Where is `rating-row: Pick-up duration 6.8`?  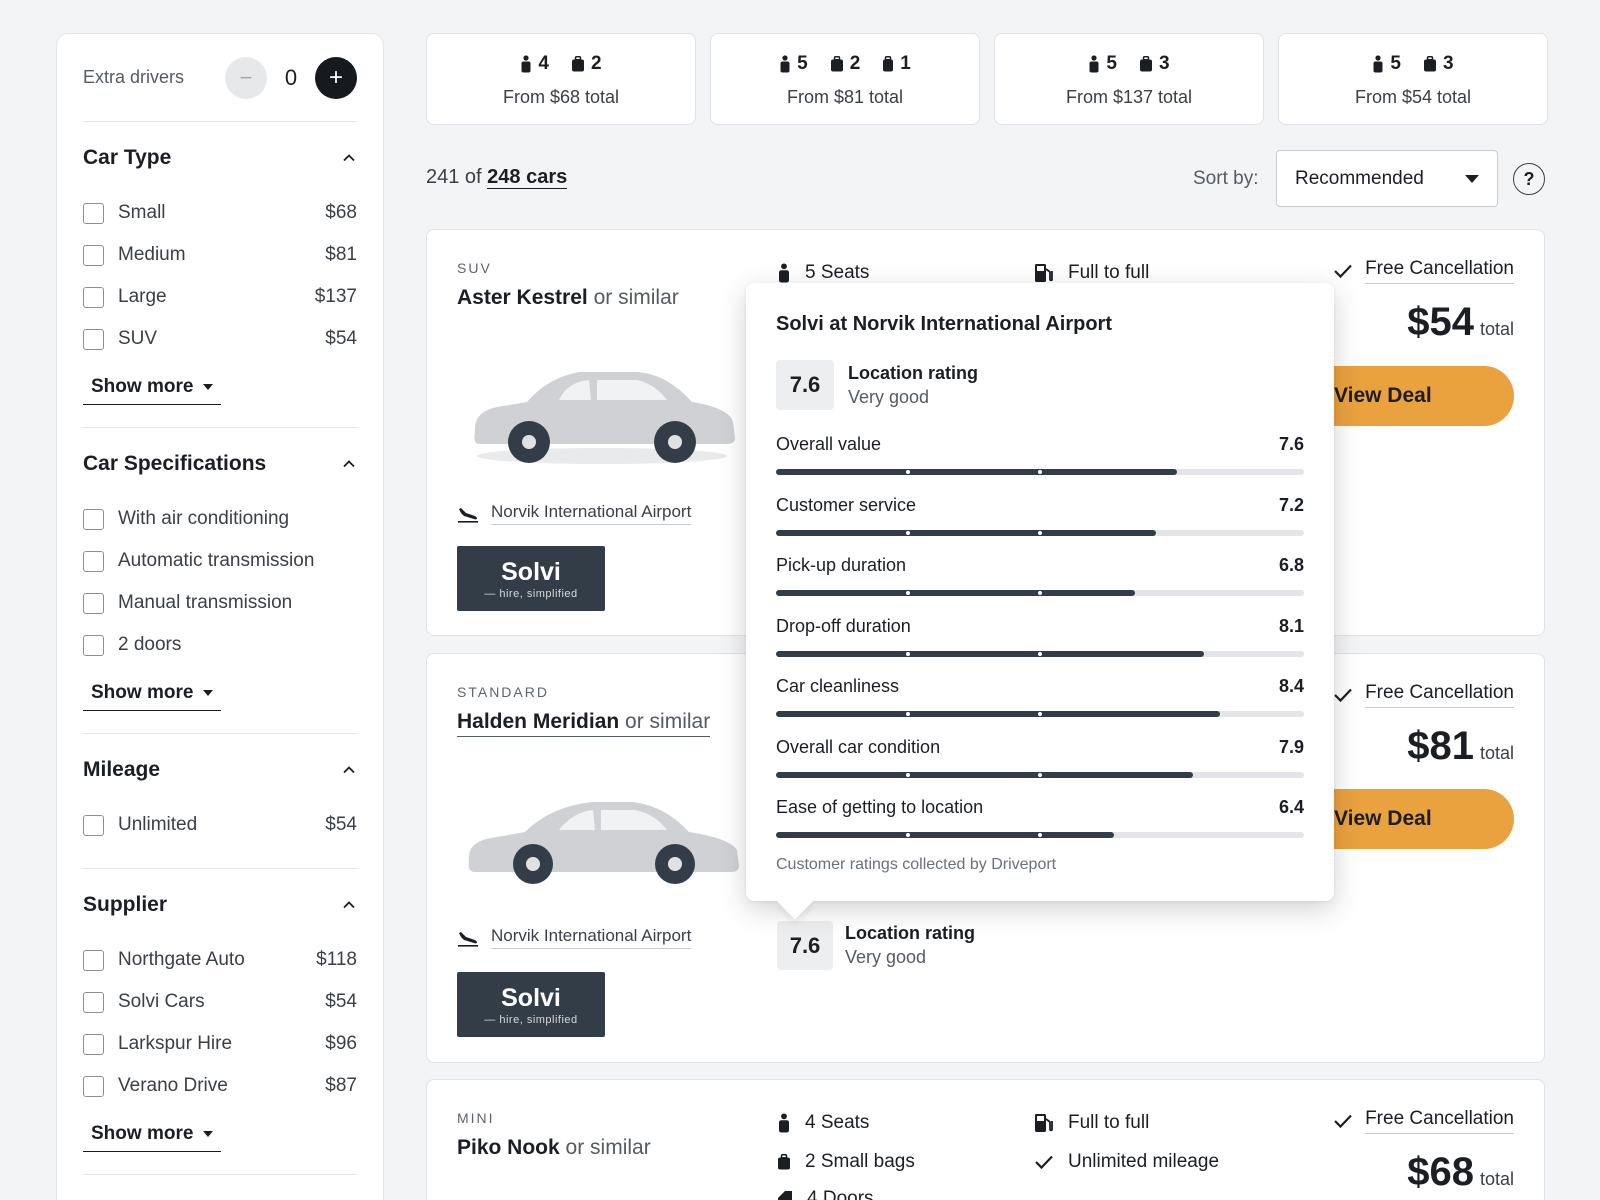 rating-row: Pick-up duration 6.8 is located at coordinates (1040, 564).